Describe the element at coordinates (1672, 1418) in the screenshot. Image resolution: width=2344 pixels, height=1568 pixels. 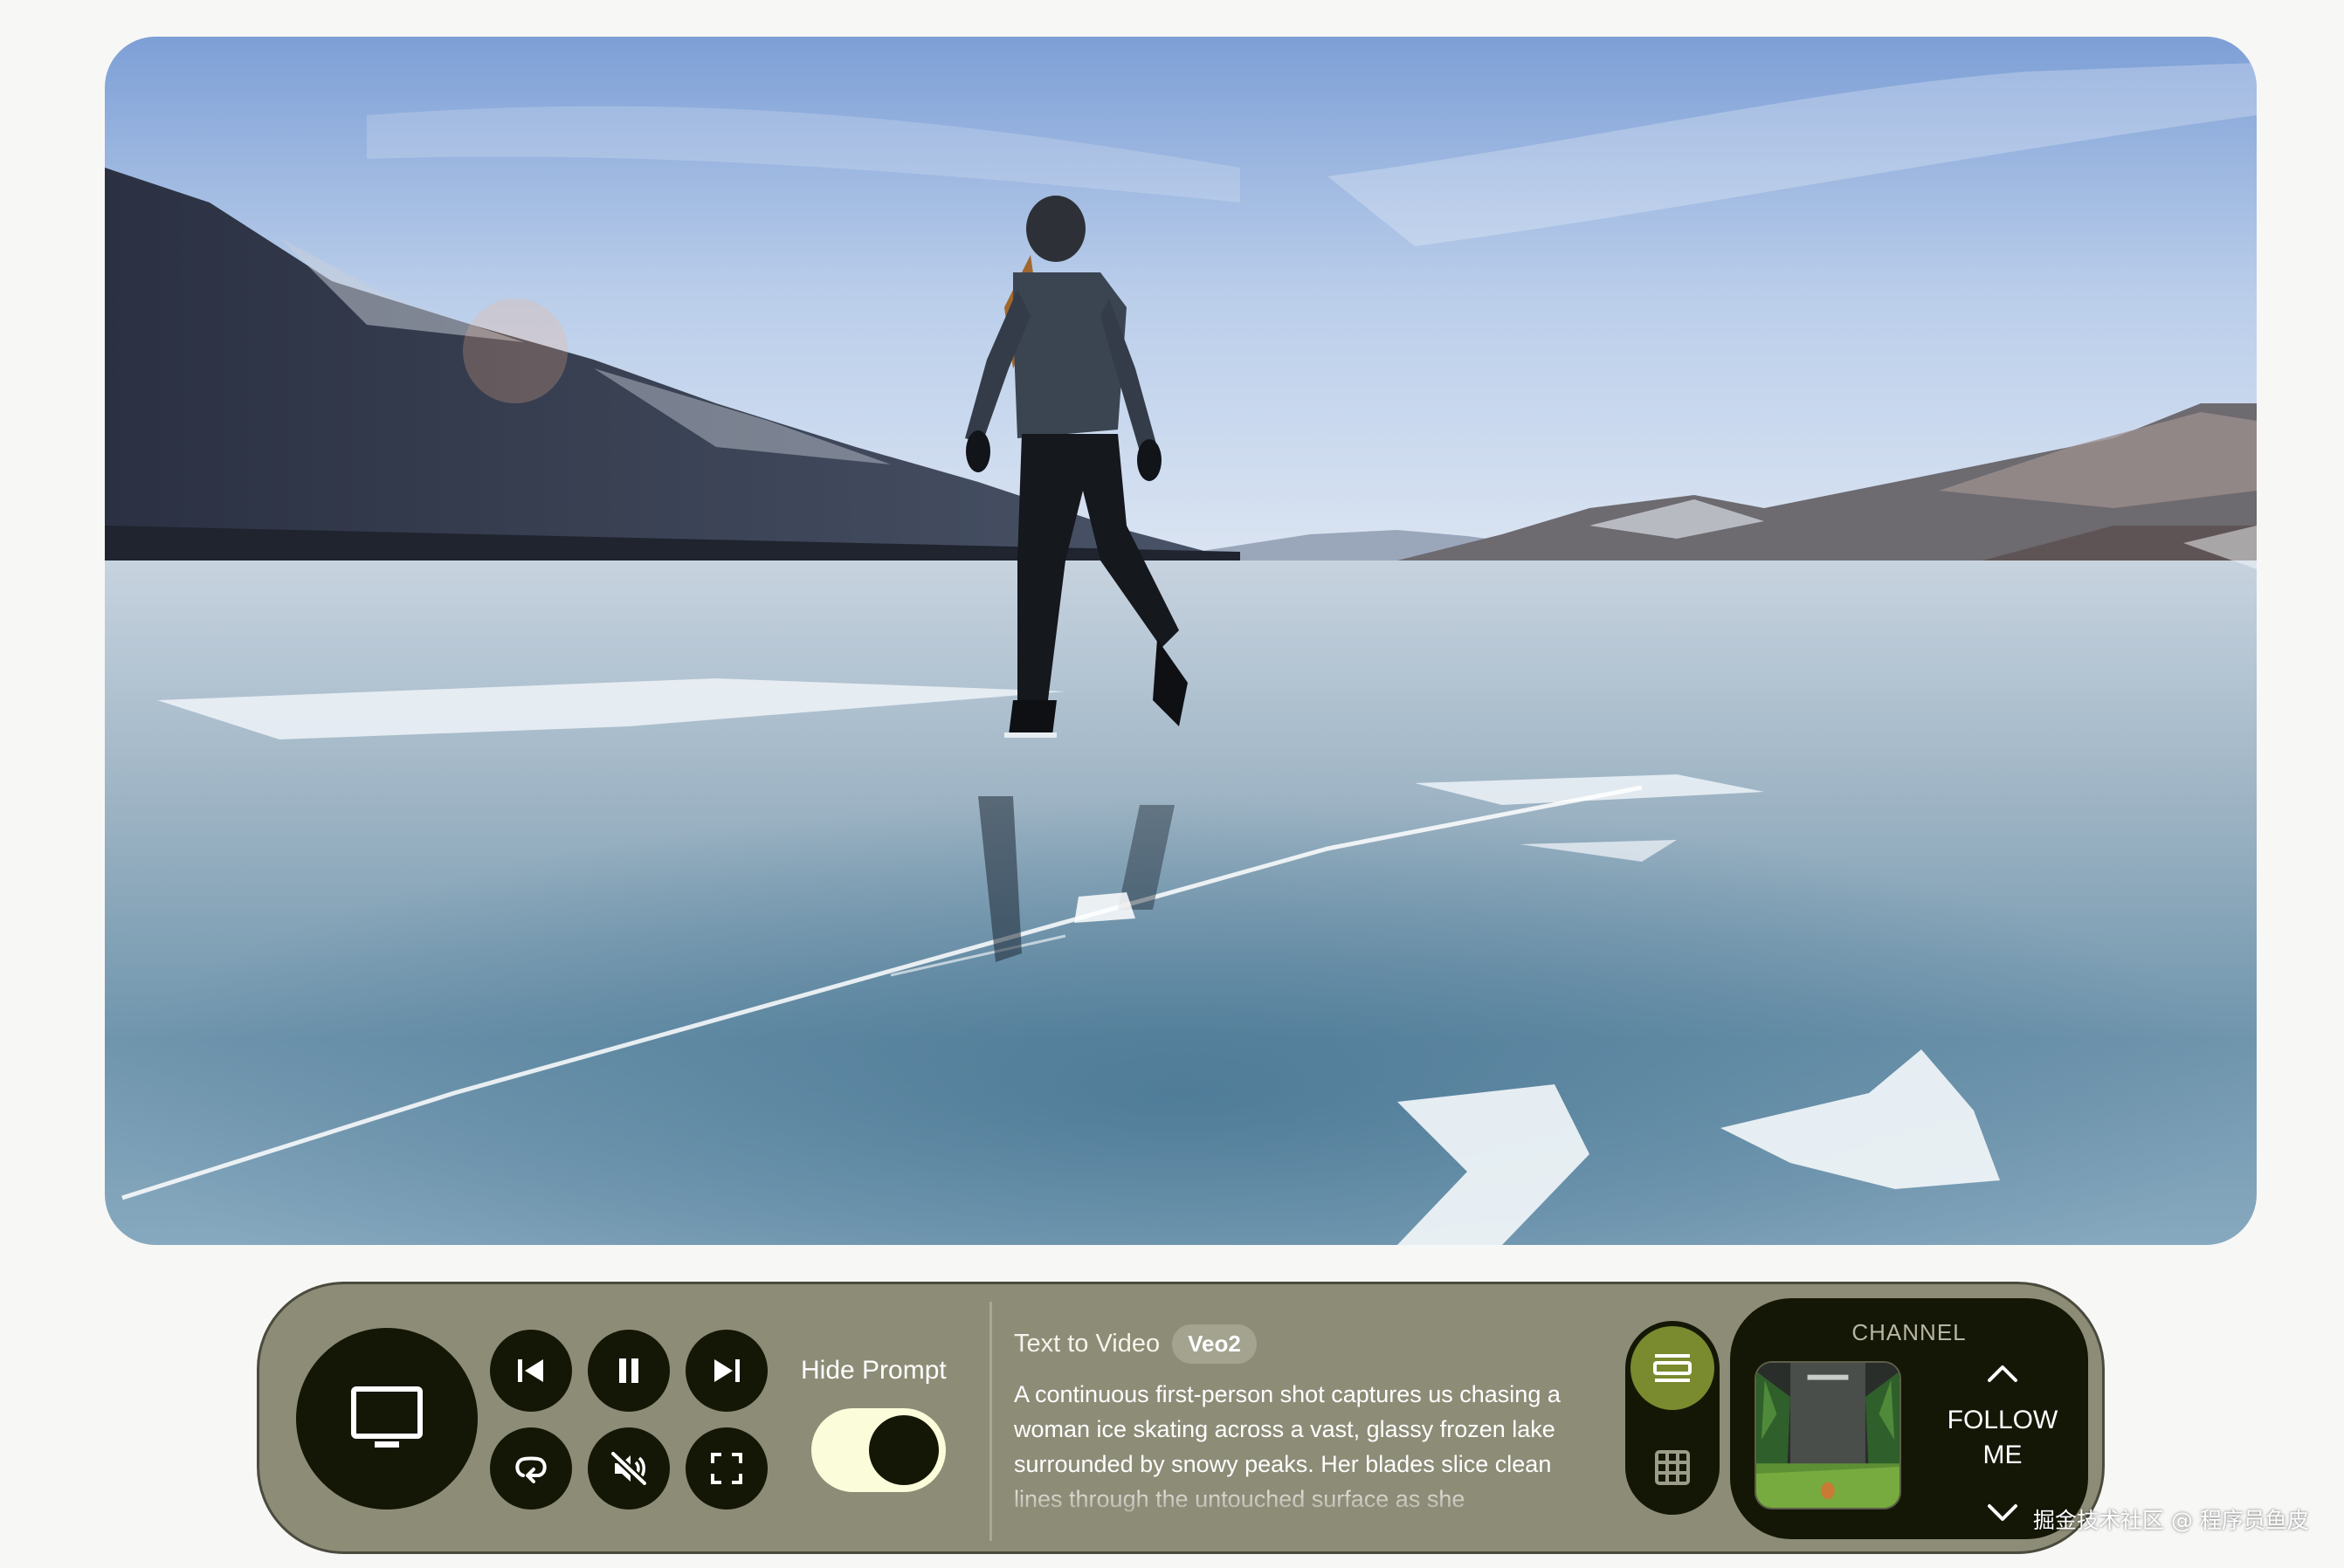
I see `view-switch` at that location.